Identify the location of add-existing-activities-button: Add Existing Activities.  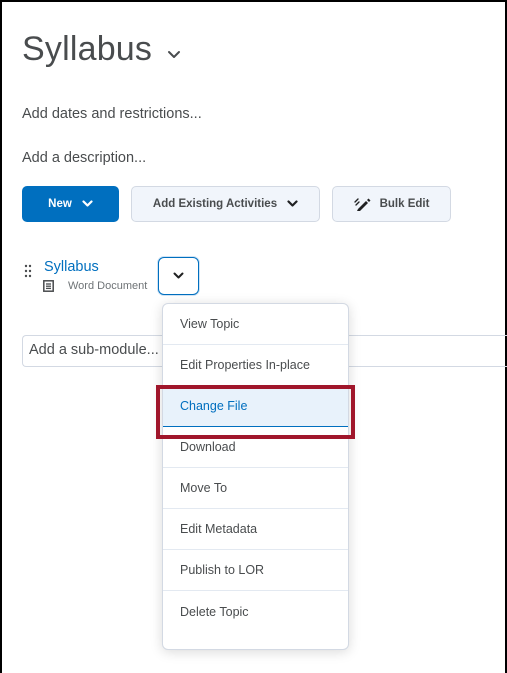
(225, 204).